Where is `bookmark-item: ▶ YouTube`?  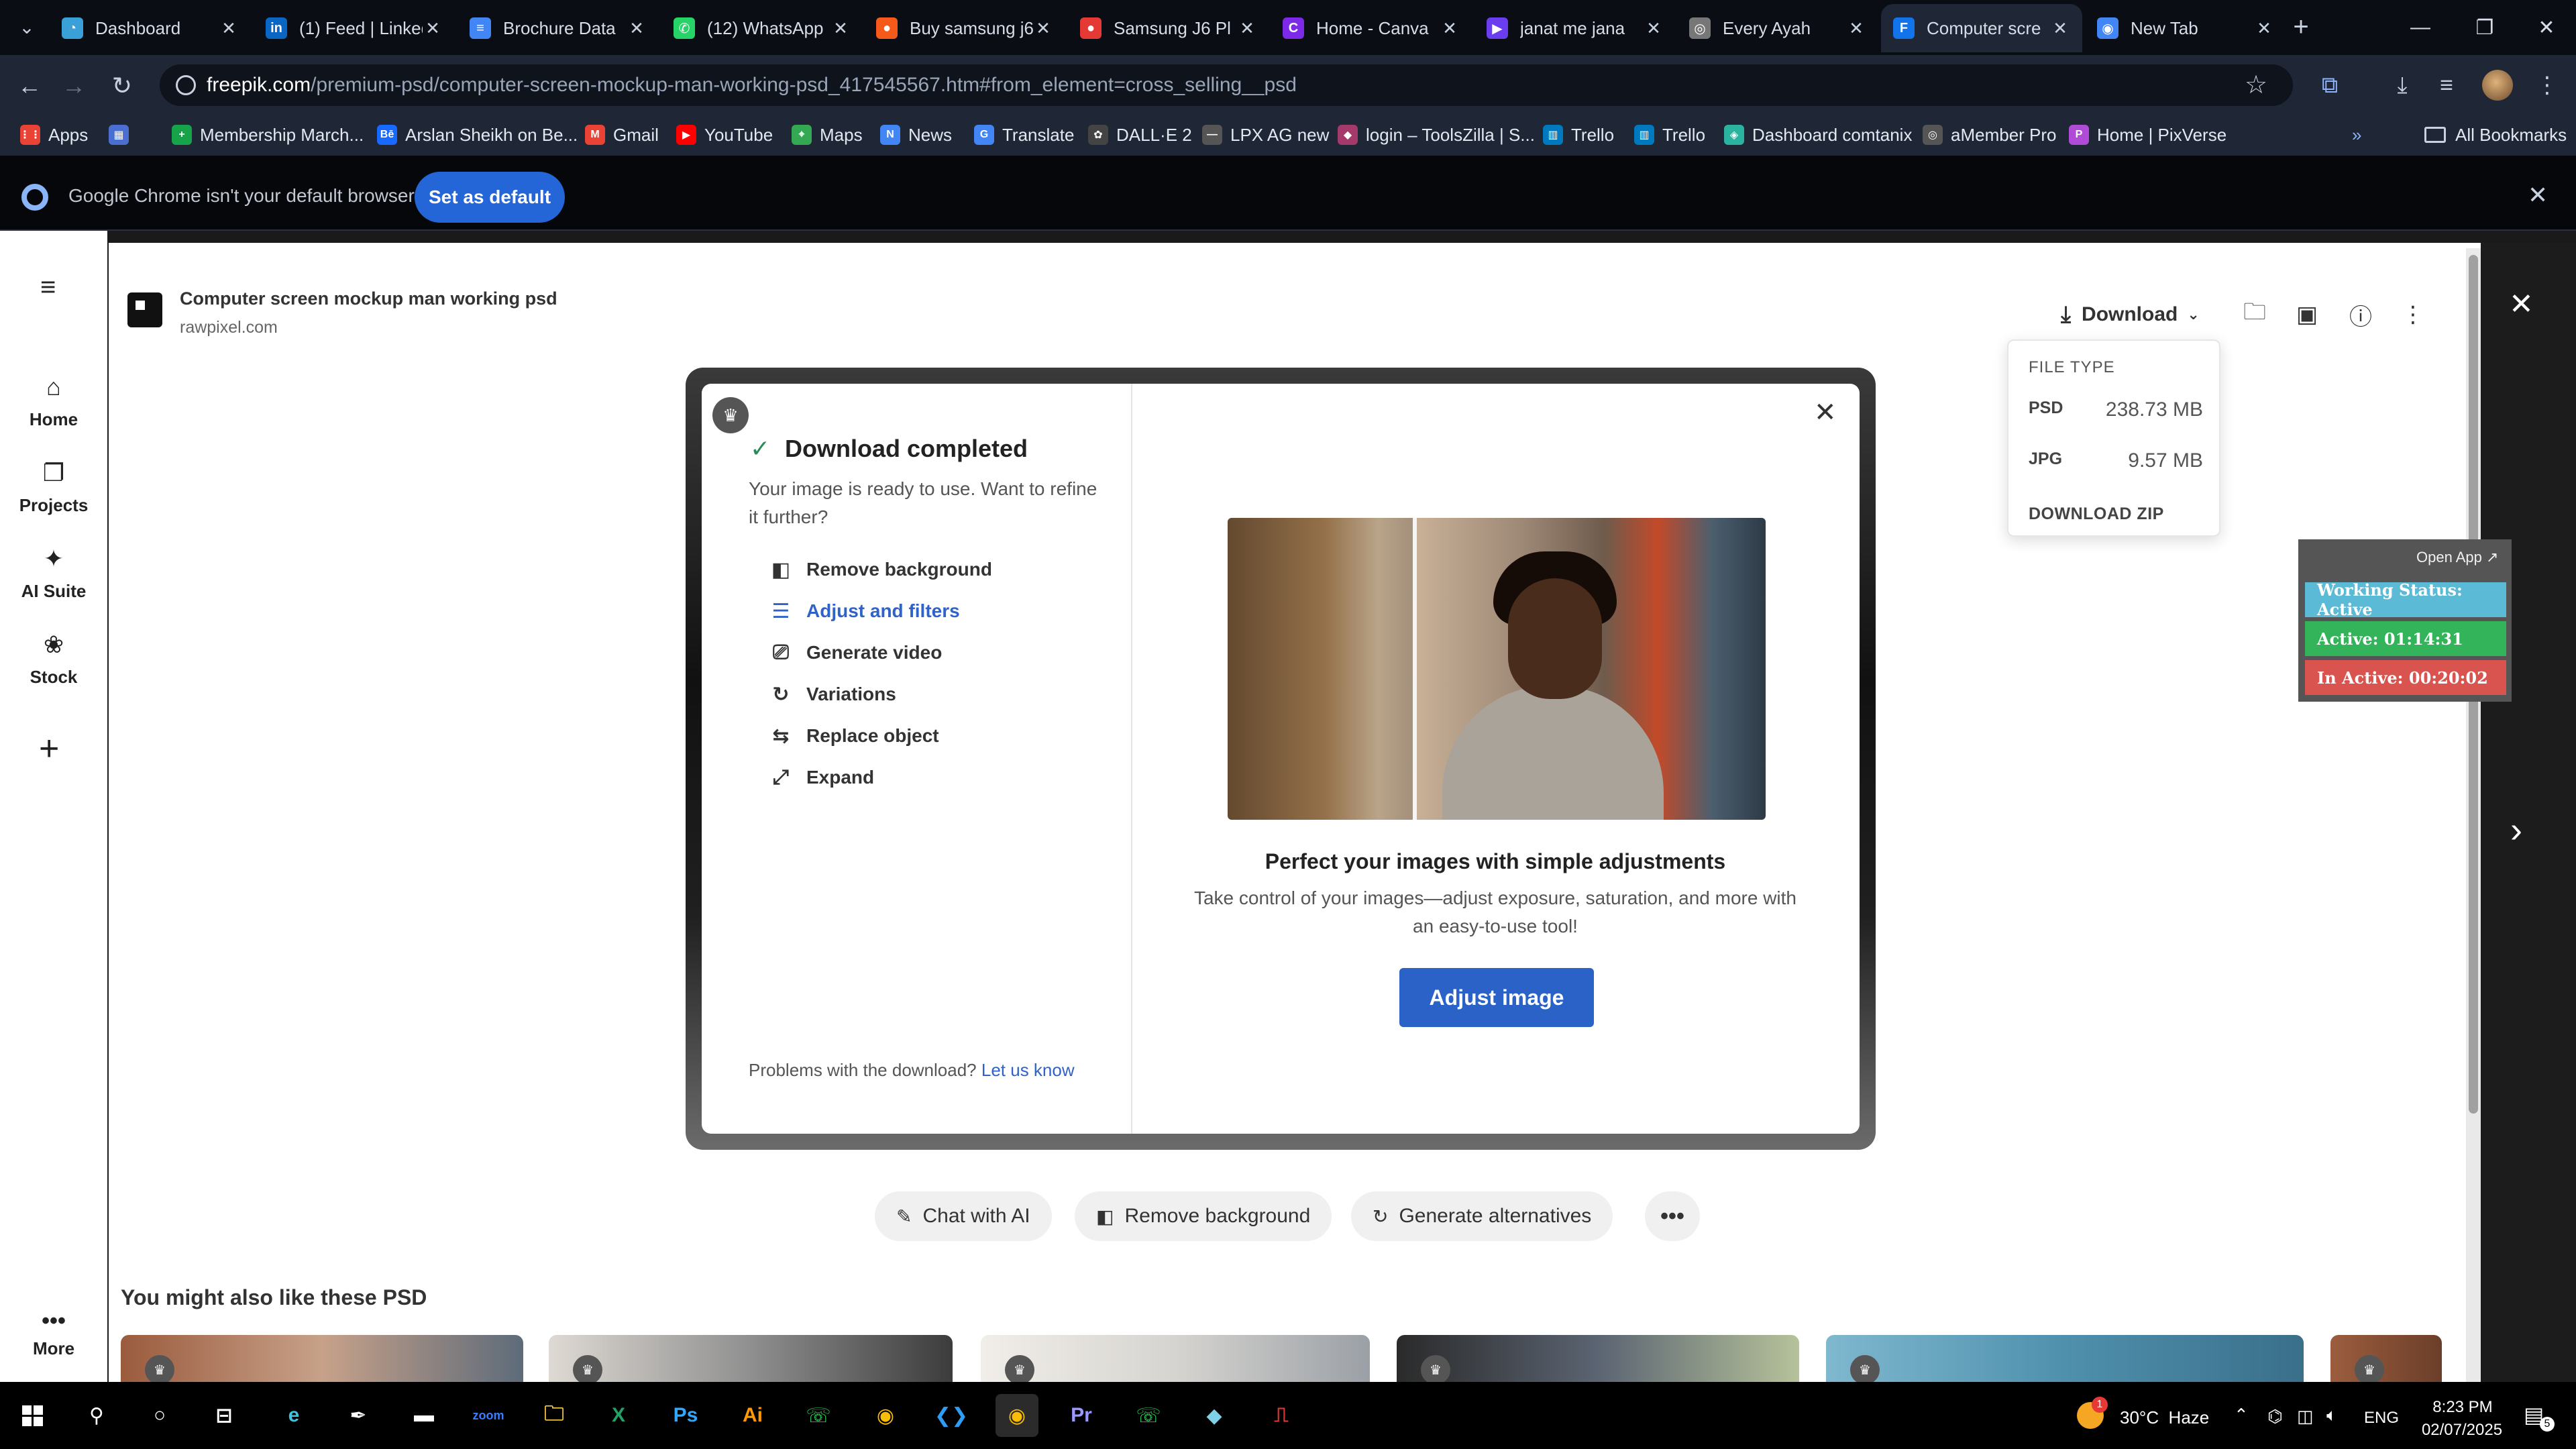 bookmark-item: ▶ YouTube is located at coordinates (724, 134).